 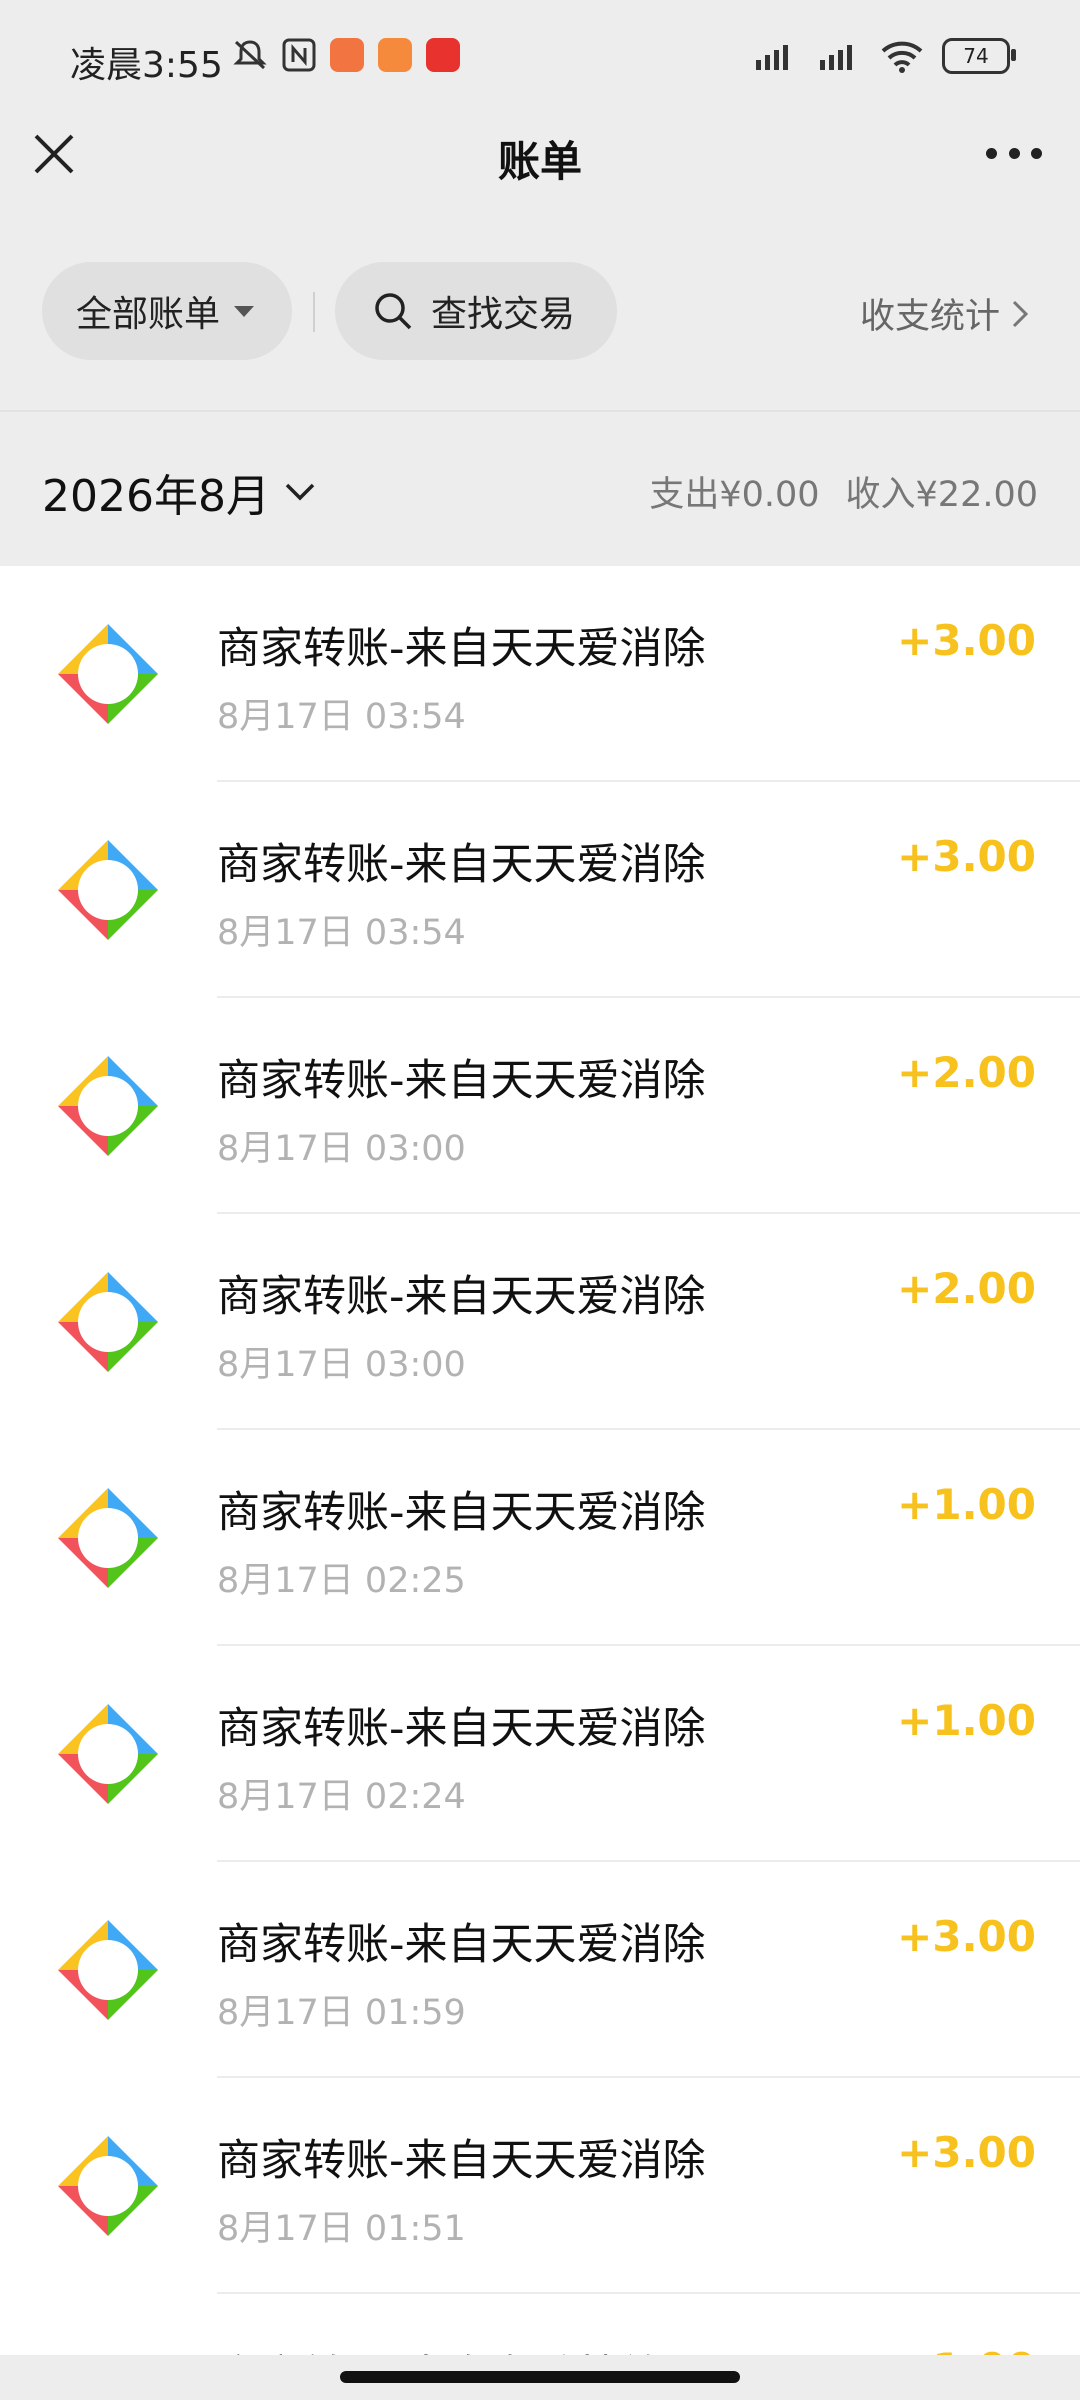 I want to click on transaction-row: 商家转账-来自天天爱消除 8月17日 02:25 +1.00, so click(x=540, y=1538).